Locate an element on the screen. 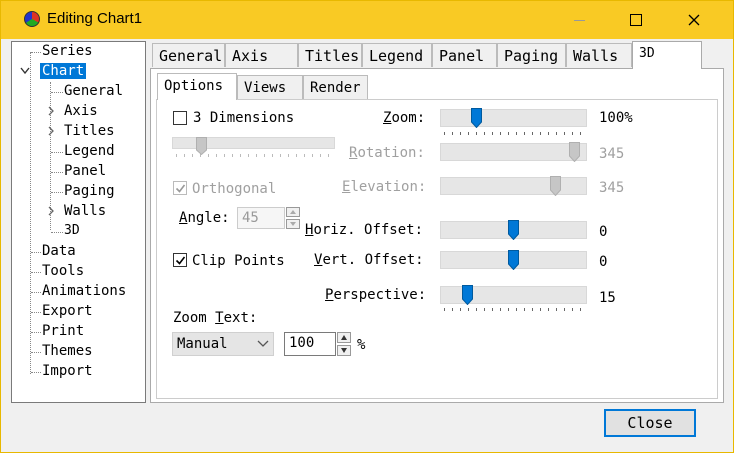  chevron-down-icon is located at coordinates (263, 343).